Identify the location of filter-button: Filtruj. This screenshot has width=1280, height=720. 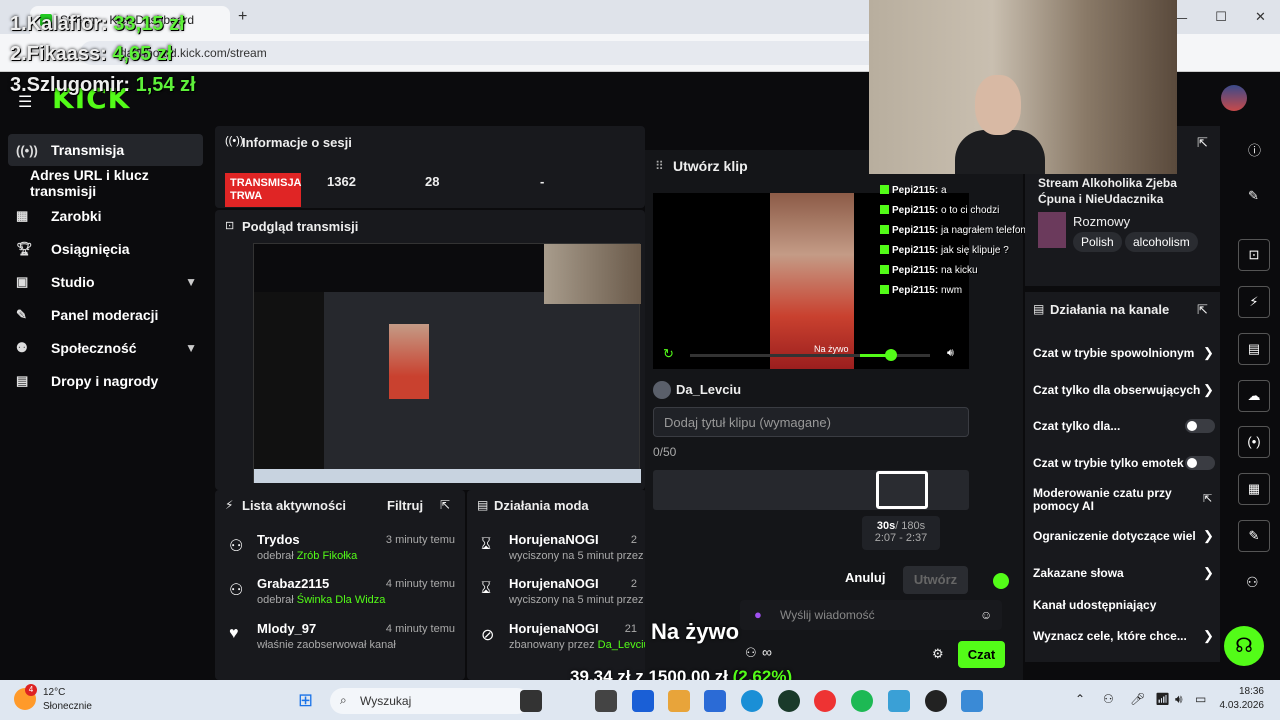
(405, 505).